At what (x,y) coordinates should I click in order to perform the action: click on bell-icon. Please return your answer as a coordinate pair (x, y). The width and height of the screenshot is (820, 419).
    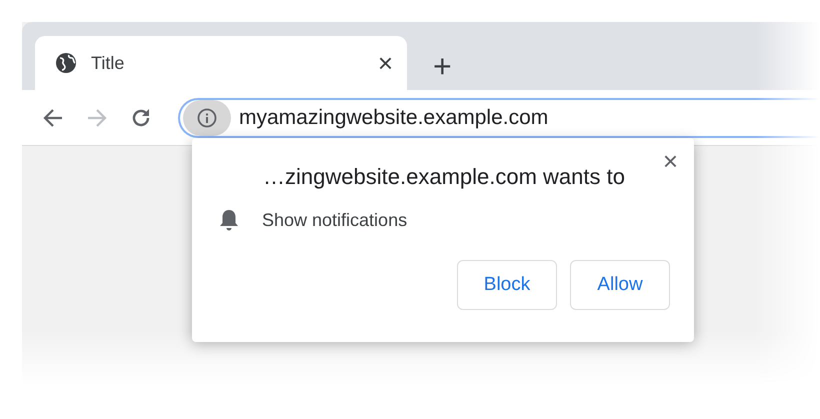
    Looking at the image, I should click on (229, 220).